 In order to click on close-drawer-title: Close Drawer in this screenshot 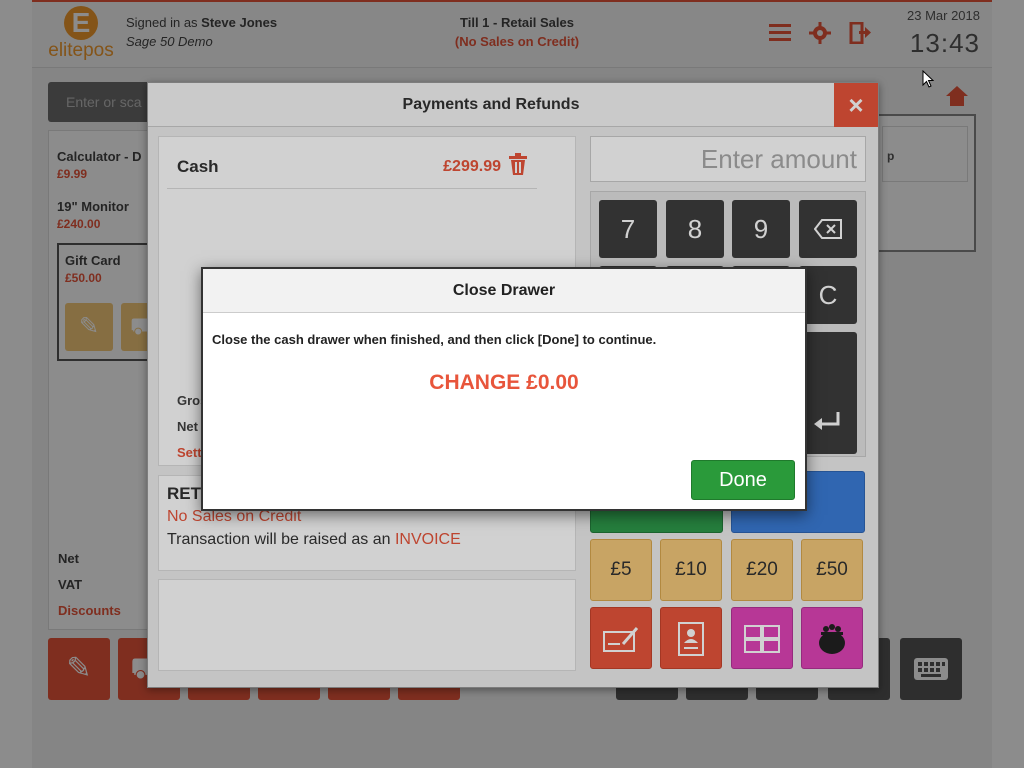, I will do `click(504, 290)`.